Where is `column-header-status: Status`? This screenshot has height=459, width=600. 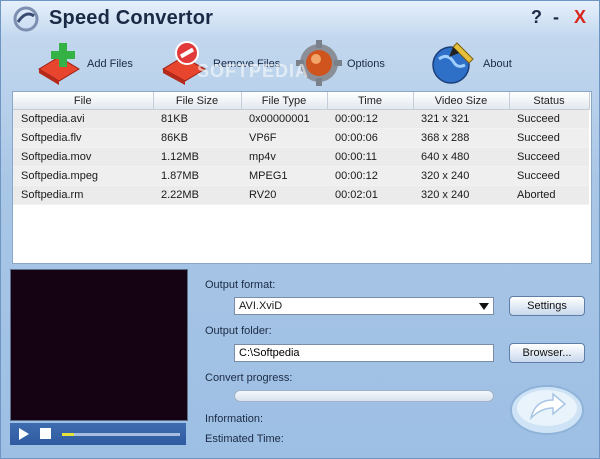 column-header-status: Status is located at coordinates (549, 101).